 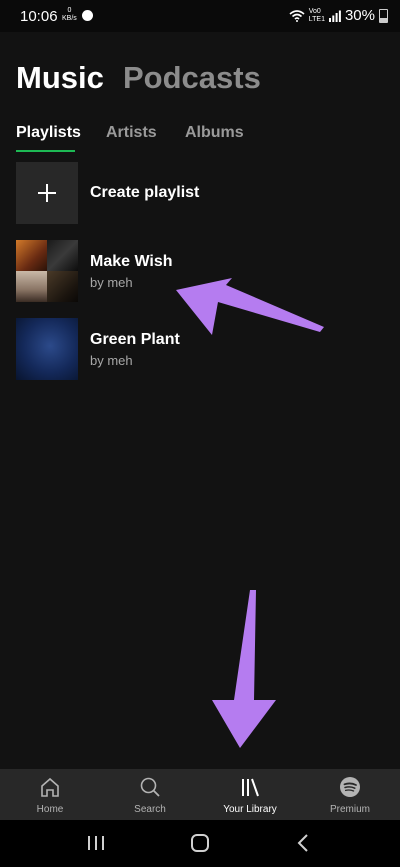 I want to click on spotify-icon, so click(x=350, y=787).